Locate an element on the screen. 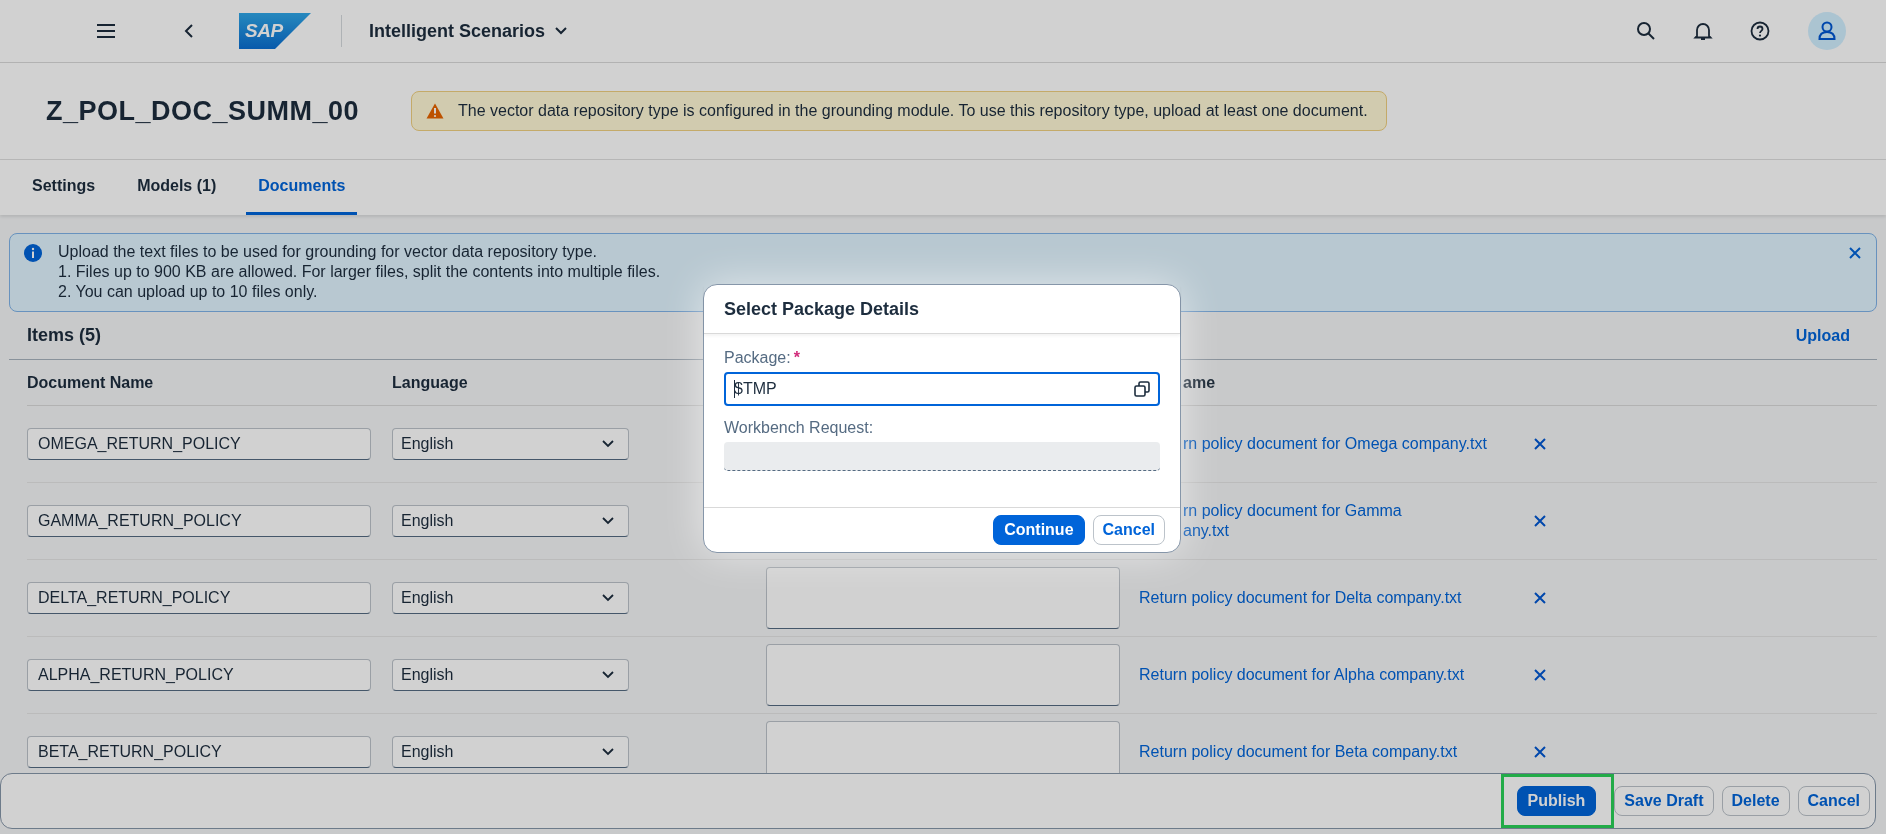  value-help-icon is located at coordinates (1142, 389).